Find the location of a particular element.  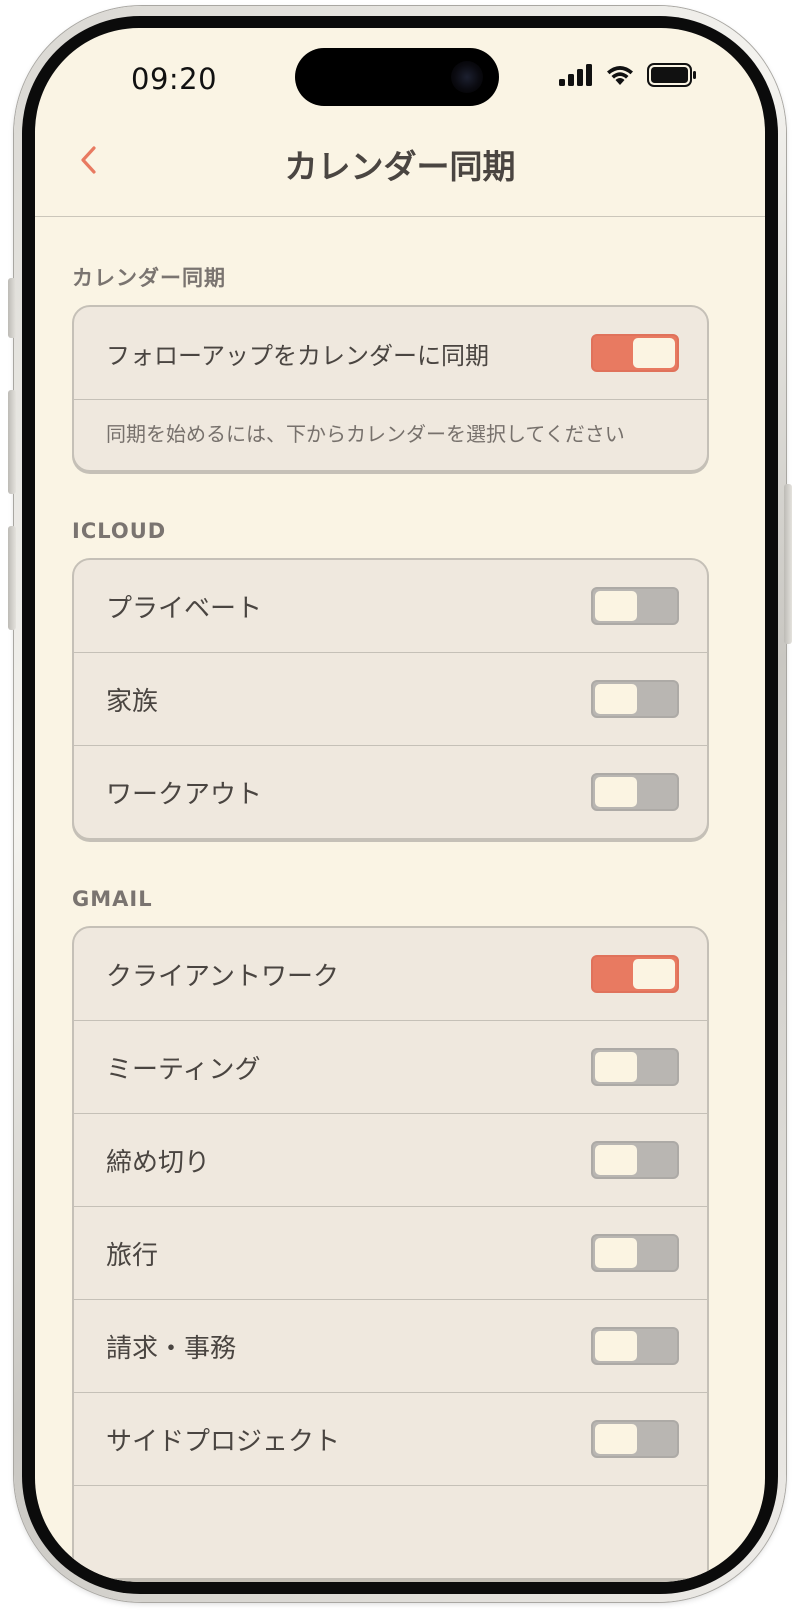

calendar-toggle-workout is located at coordinates (635, 792).